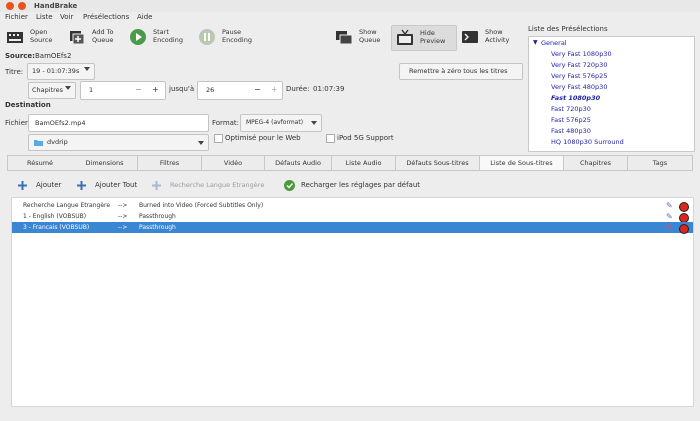 This screenshot has height=421, width=700. I want to click on hide-preview-button: Hide Preview, so click(424, 38).